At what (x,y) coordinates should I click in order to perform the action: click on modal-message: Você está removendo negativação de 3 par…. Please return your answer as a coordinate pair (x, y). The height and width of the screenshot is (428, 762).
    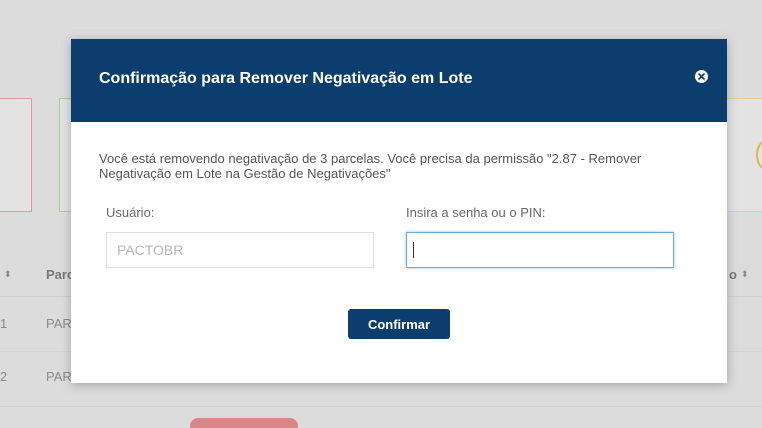
    Looking at the image, I should click on (370, 166).